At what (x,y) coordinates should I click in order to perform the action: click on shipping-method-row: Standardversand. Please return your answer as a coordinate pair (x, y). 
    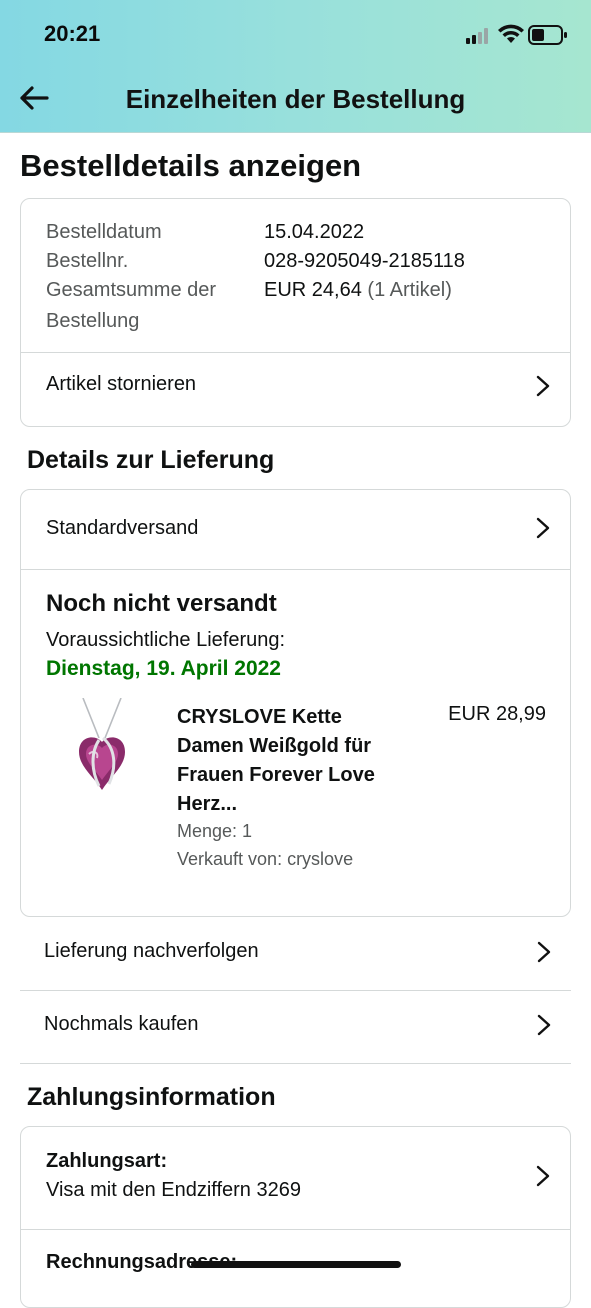
    Looking at the image, I should click on (295, 529).